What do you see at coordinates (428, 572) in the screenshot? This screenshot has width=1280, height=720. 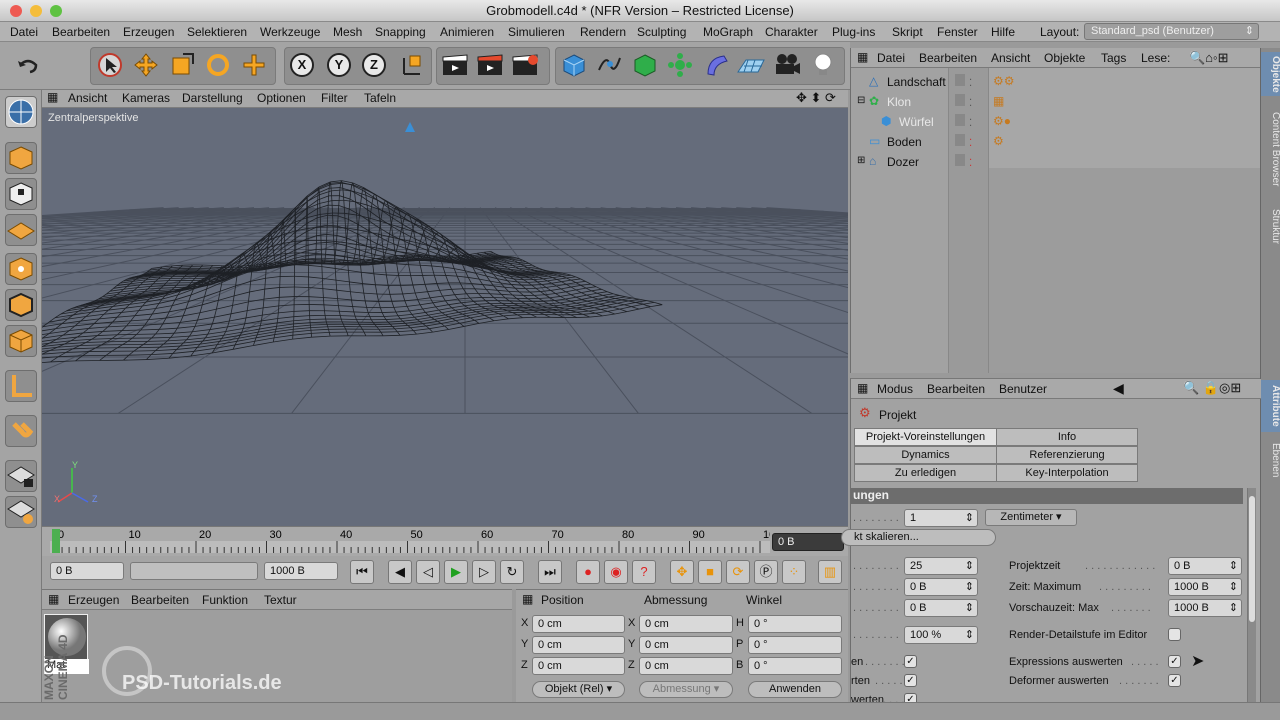 I see `previous-frame-button: ◁` at bounding box center [428, 572].